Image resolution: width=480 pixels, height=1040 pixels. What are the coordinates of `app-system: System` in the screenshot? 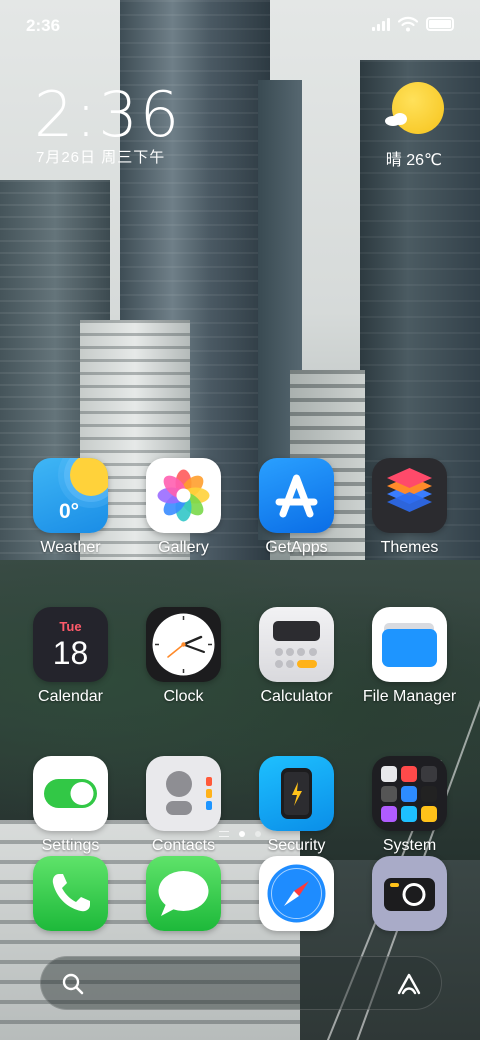 It's located at (409, 805).